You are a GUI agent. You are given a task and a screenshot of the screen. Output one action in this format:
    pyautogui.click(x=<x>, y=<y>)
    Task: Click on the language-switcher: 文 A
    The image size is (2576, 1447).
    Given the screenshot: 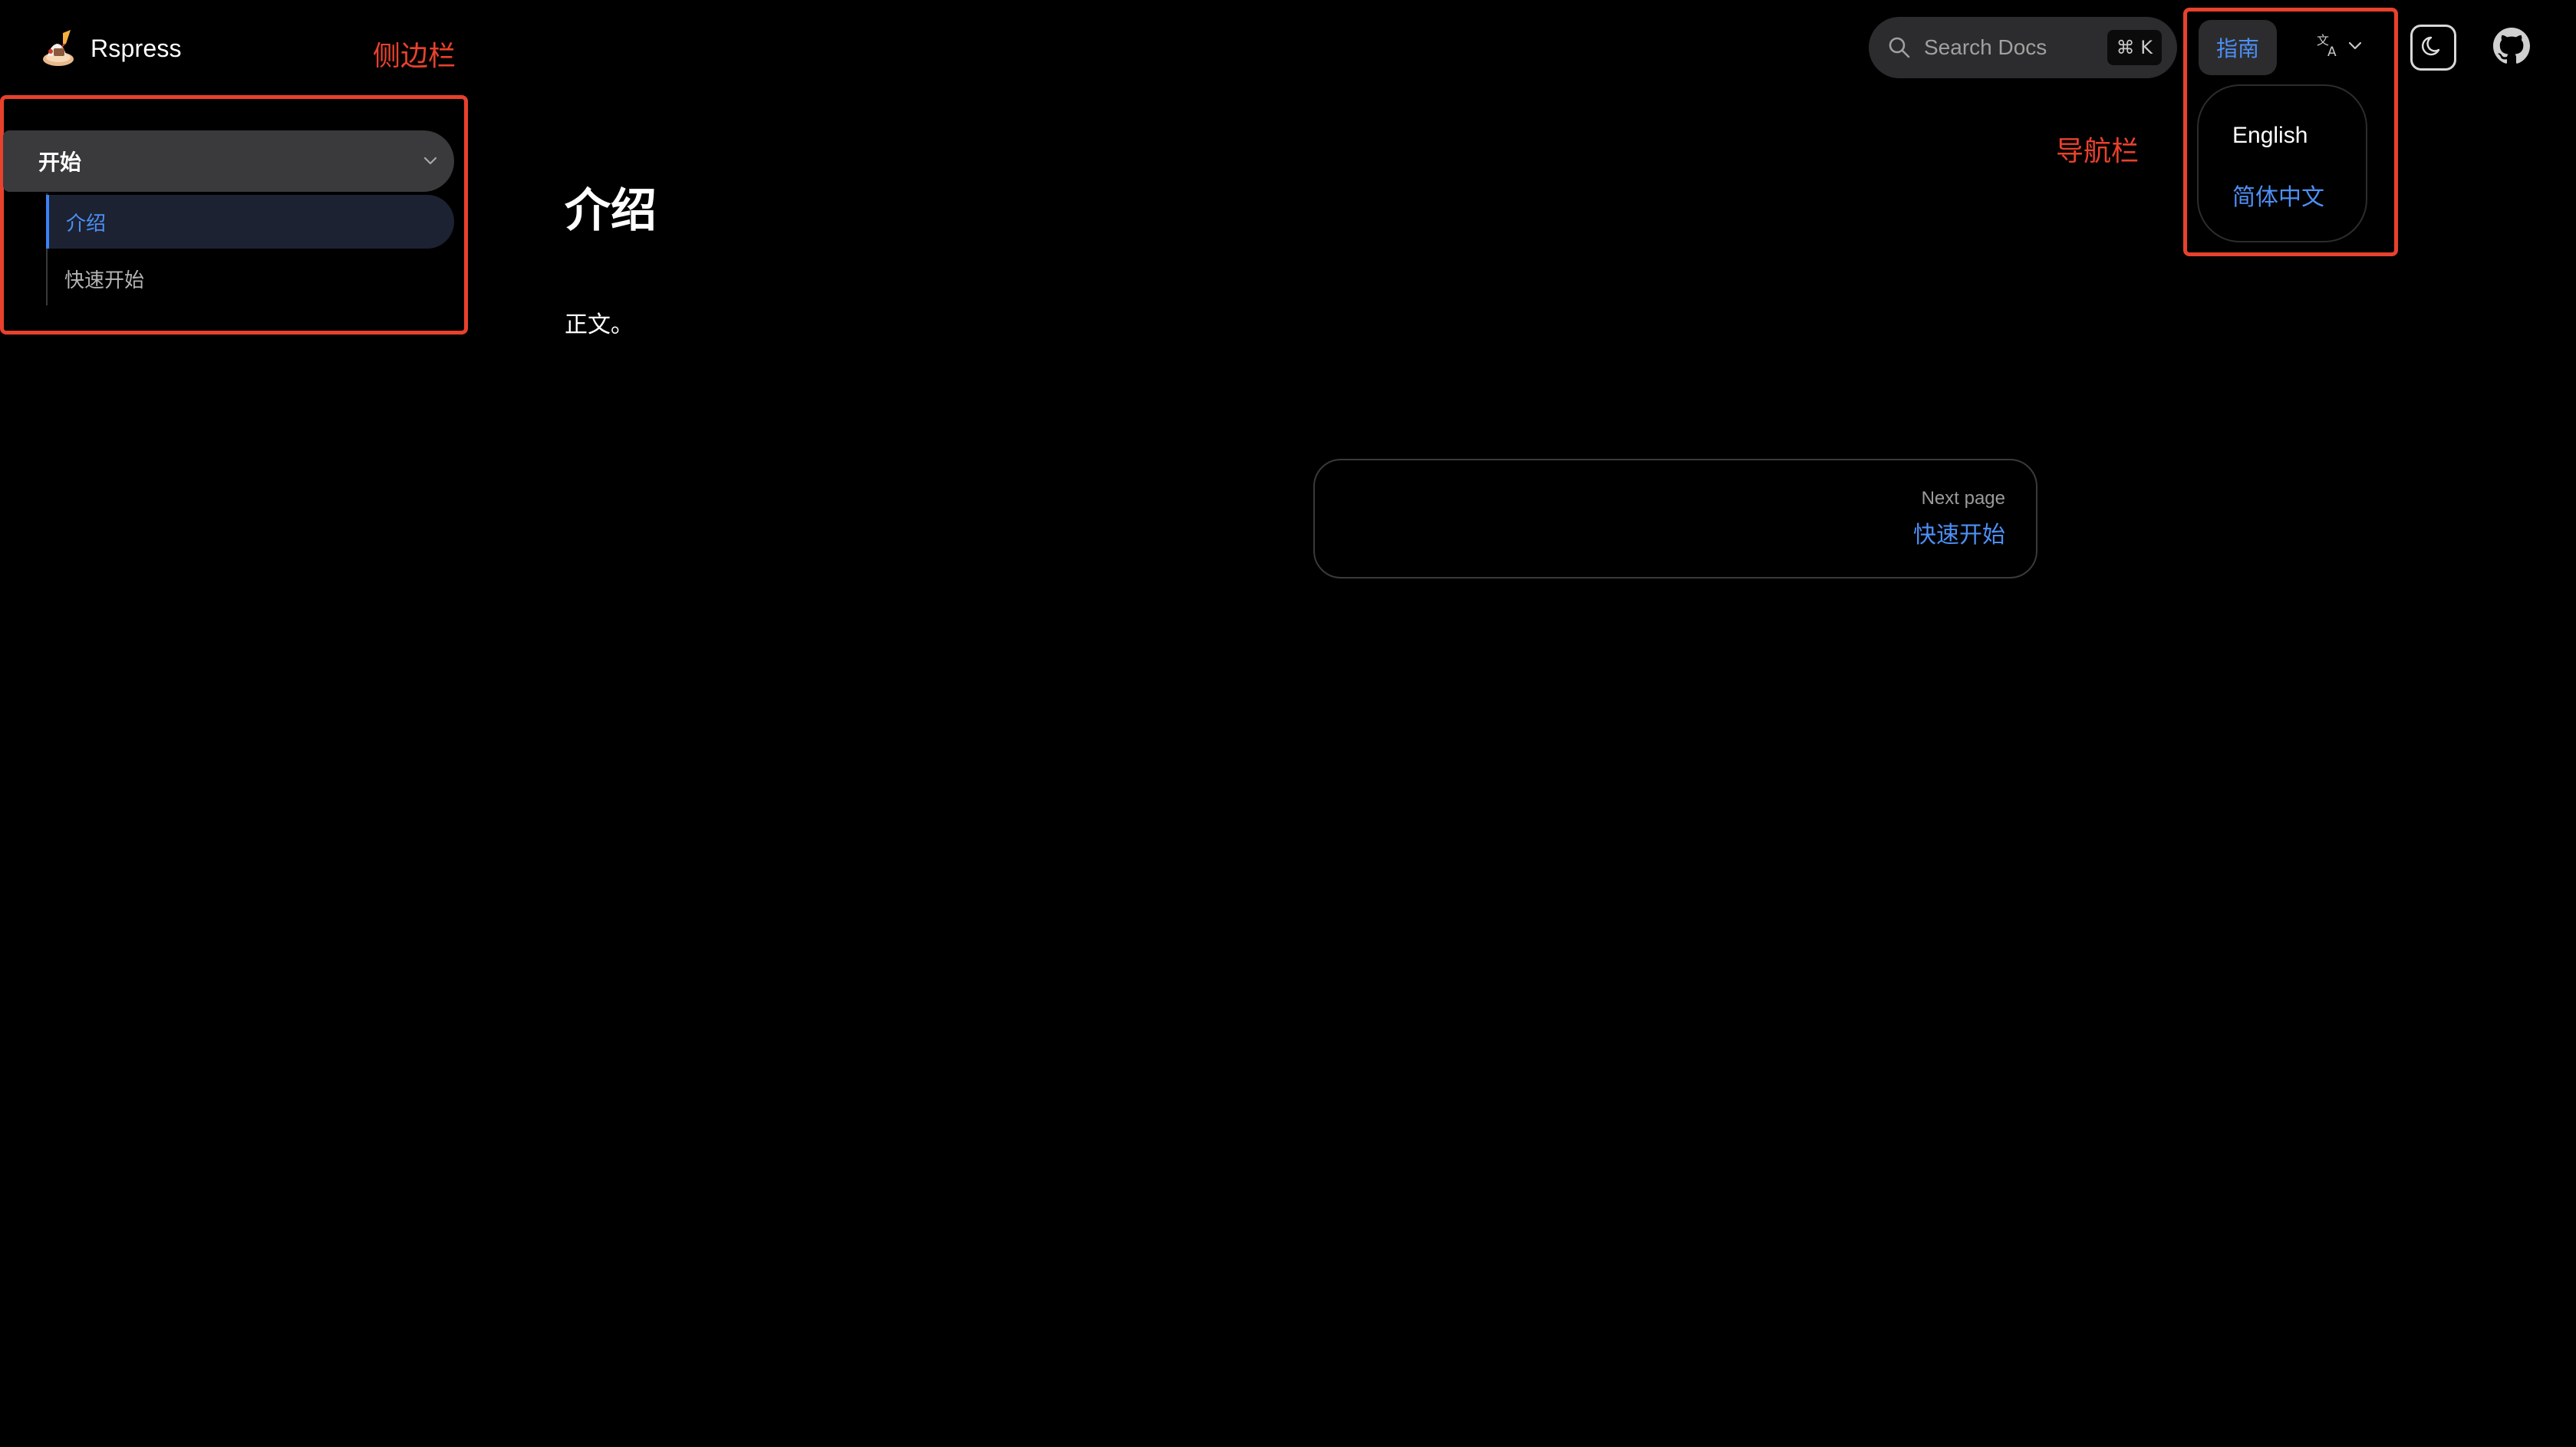 What is the action you would take?
    pyautogui.click(x=2339, y=47)
    